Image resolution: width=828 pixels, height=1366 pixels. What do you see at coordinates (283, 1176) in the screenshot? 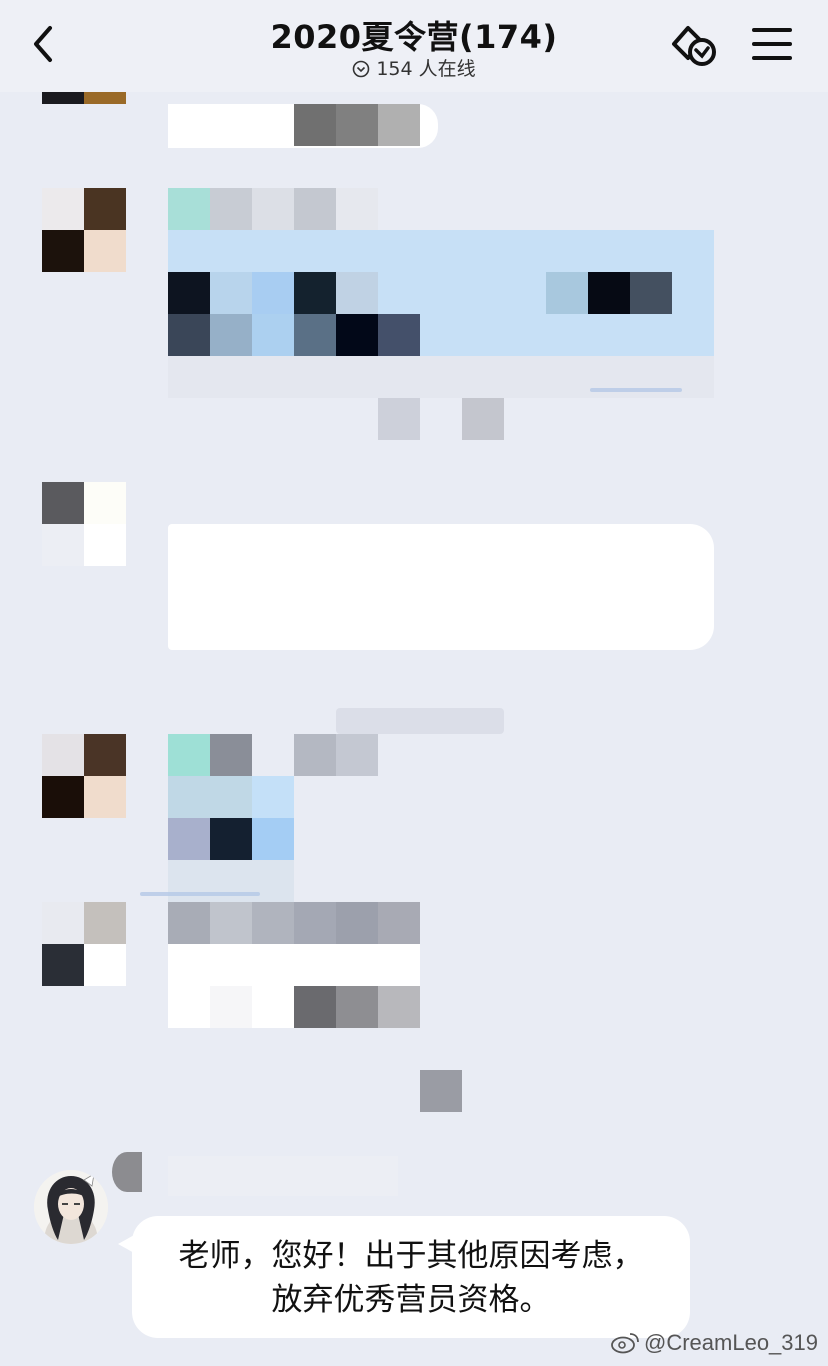
I see `sender-name-blurred` at bounding box center [283, 1176].